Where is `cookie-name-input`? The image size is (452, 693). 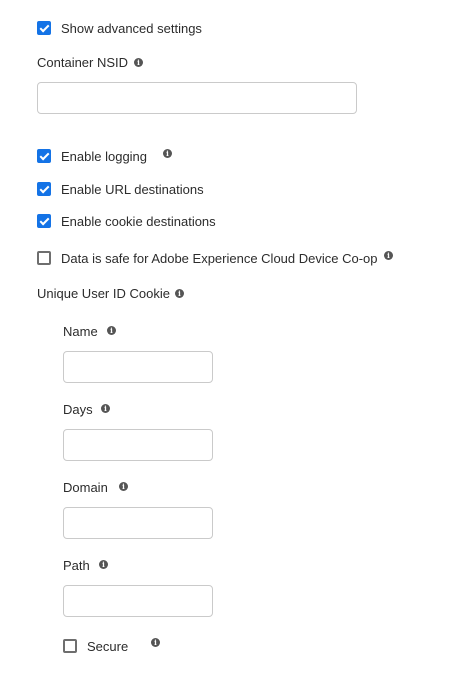
cookie-name-input is located at coordinates (138, 367).